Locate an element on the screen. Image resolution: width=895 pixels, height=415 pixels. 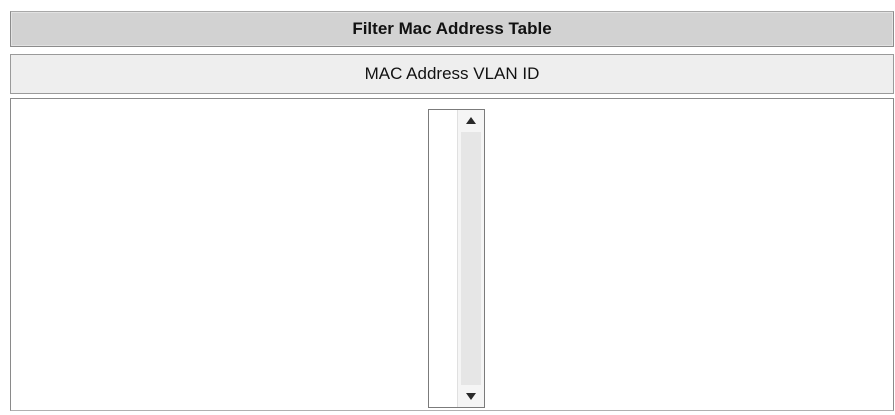
scroll-up-button is located at coordinates (471, 121).